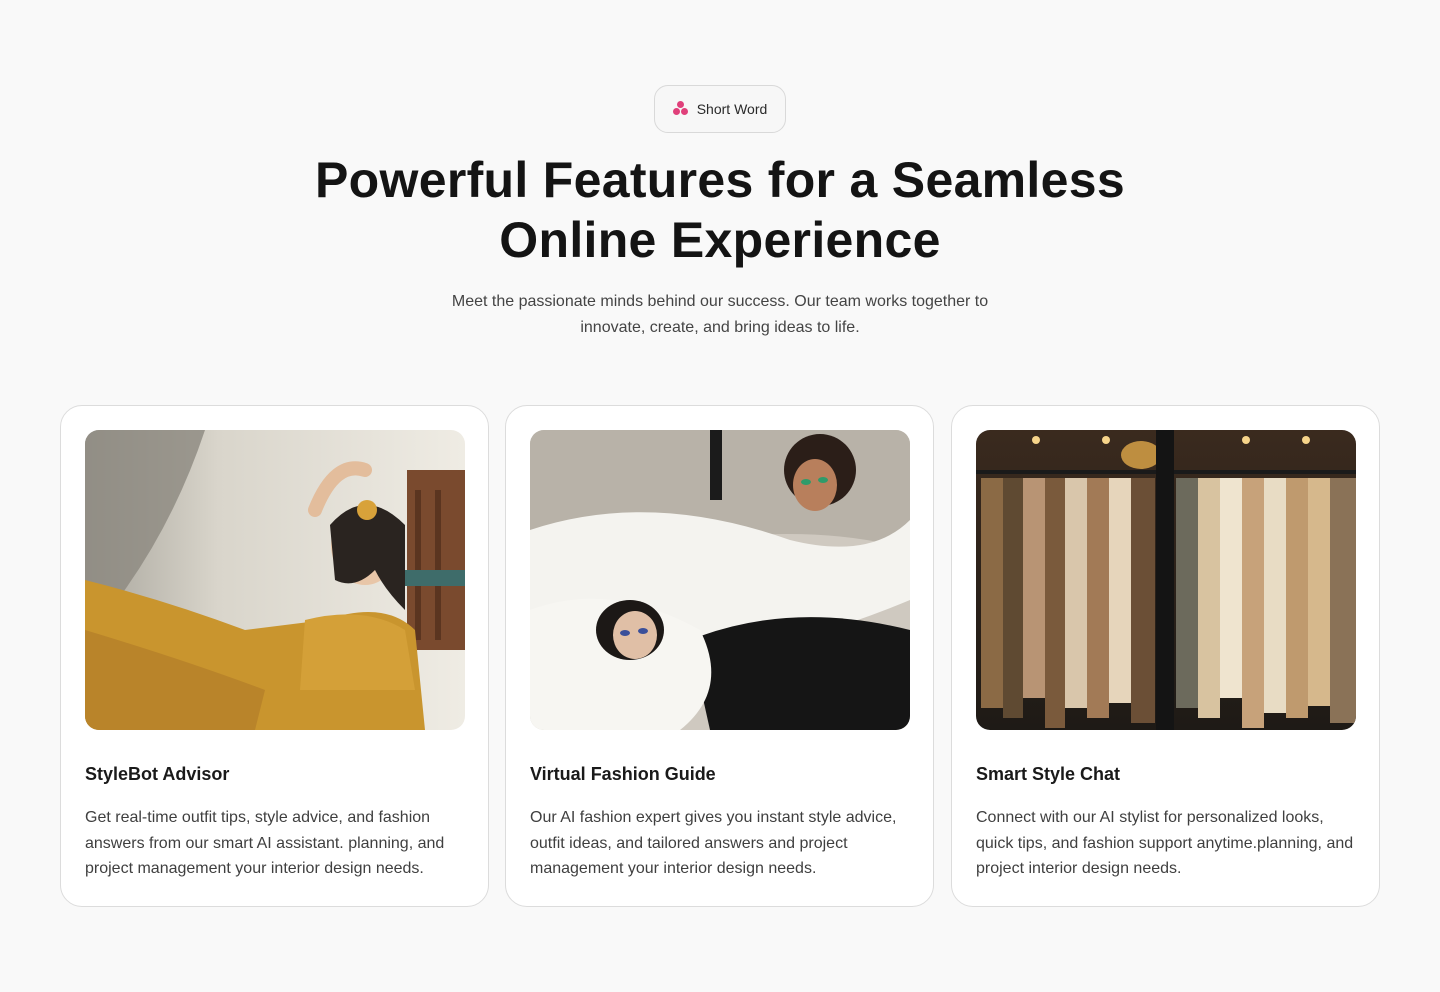 The width and height of the screenshot is (1440, 992). I want to click on two-models-in-white-photo, so click(720, 580).